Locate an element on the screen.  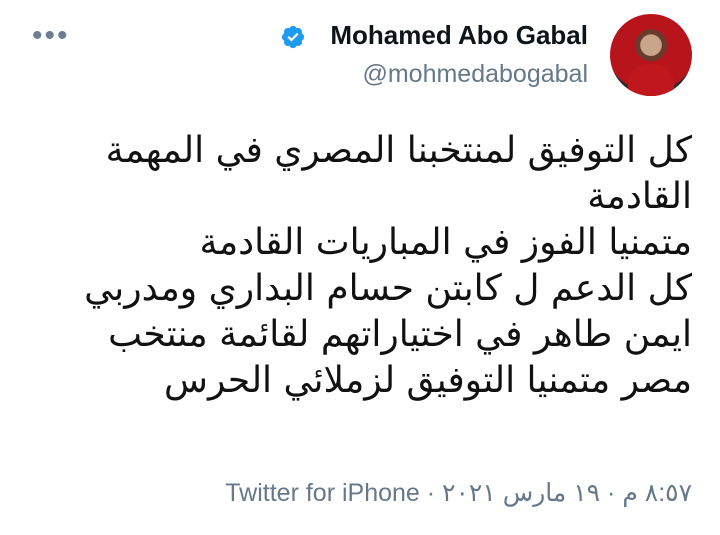
verified-badge-icon is located at coordinates (293, 37).